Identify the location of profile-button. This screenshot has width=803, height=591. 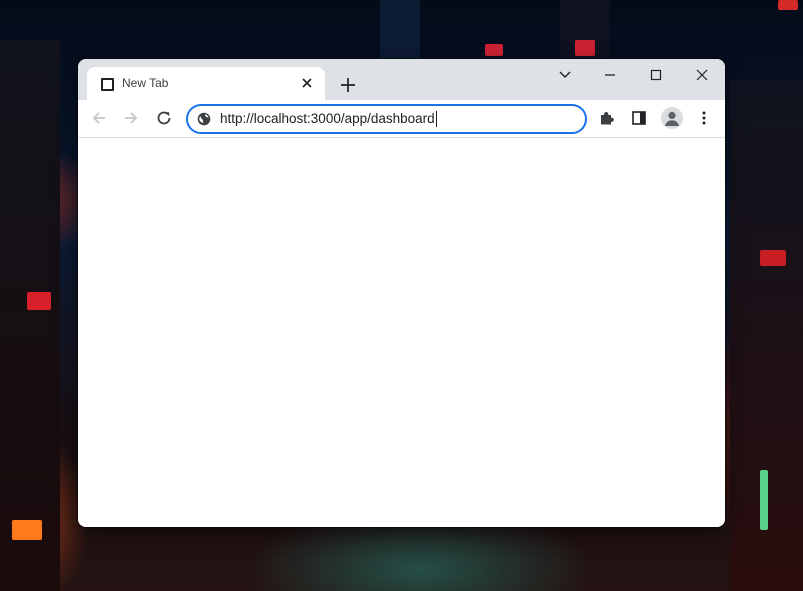
(672, 118).